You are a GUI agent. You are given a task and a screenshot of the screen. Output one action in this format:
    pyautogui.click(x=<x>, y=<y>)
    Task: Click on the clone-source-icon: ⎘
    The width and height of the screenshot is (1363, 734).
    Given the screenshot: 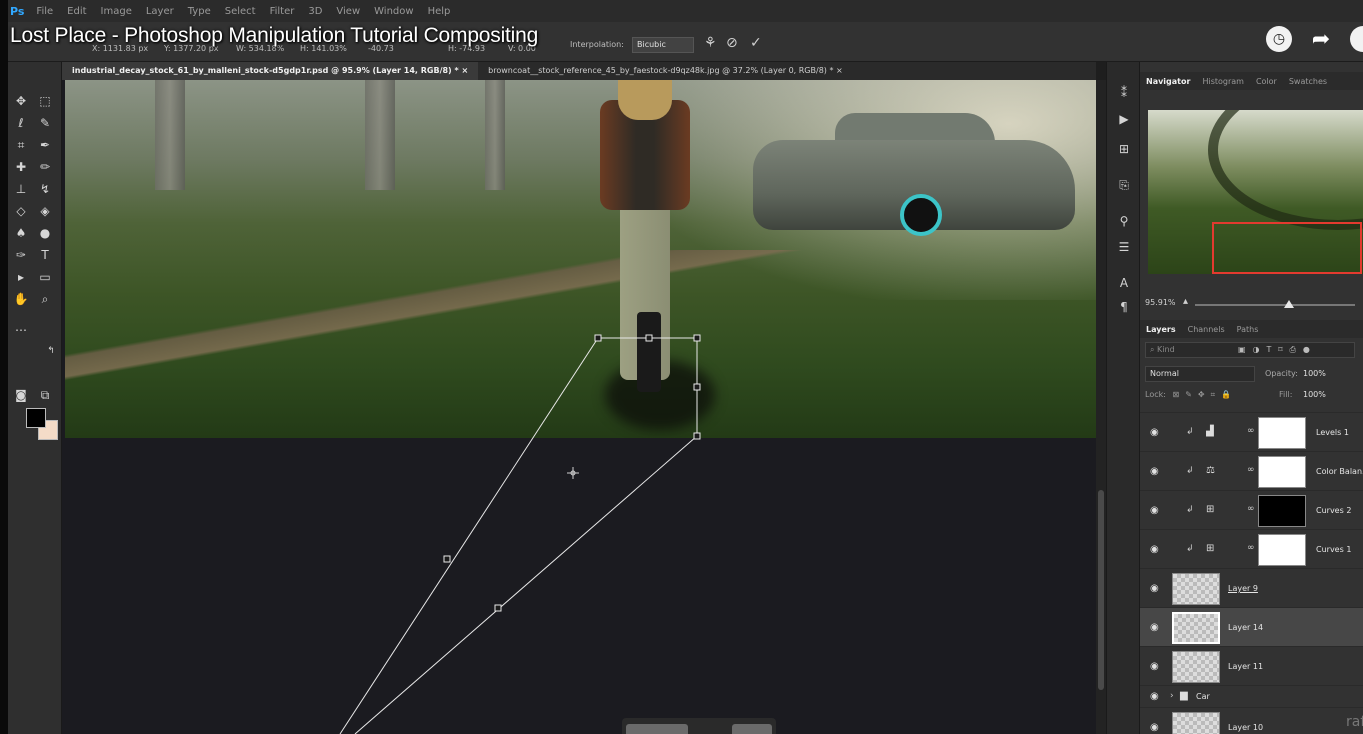 What is the action you would take?
    pyautogui.click(x=1124, y=186)
    